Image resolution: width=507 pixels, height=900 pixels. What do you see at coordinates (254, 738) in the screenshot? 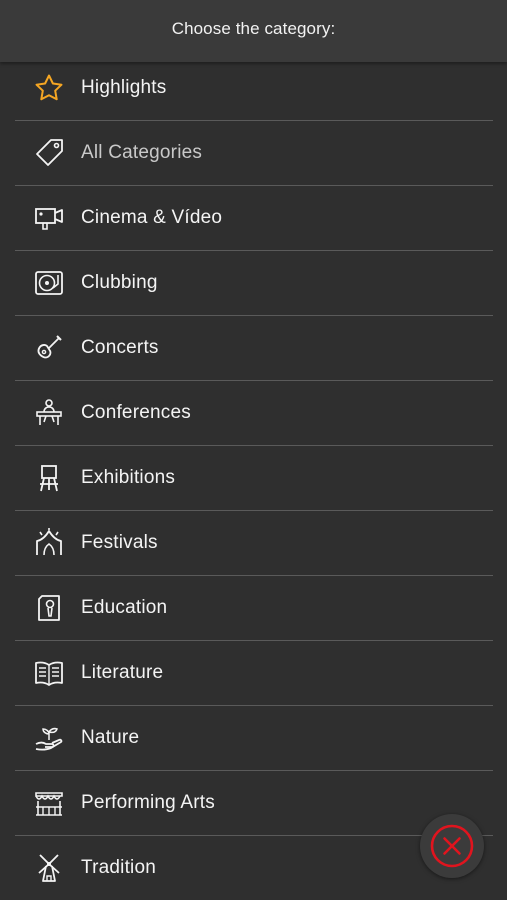
I see `category-item-nature: Nature` at bounding box center [254, 738].